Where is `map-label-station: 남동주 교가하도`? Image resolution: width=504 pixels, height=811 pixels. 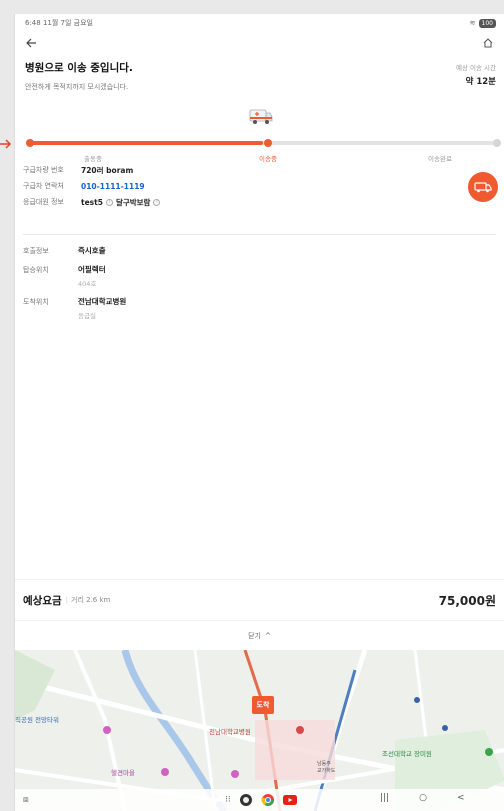
map-label-station: 남동주 교가하도 is located at coordinates (326, 767).